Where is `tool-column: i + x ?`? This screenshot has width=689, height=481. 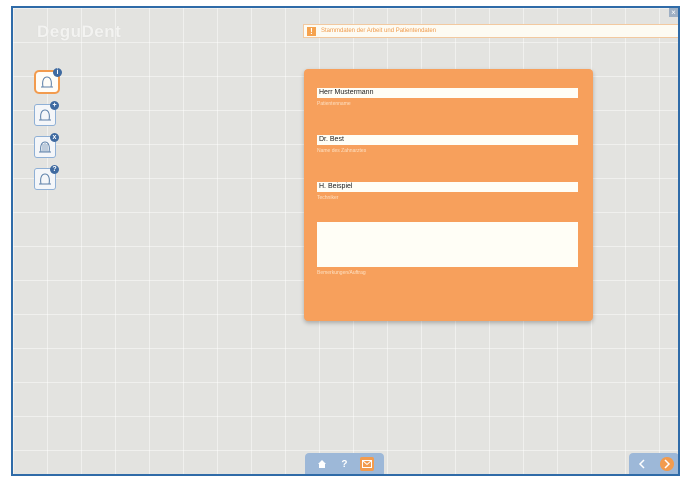
tool-column: i + x ? is located at coordinates (48, 134).